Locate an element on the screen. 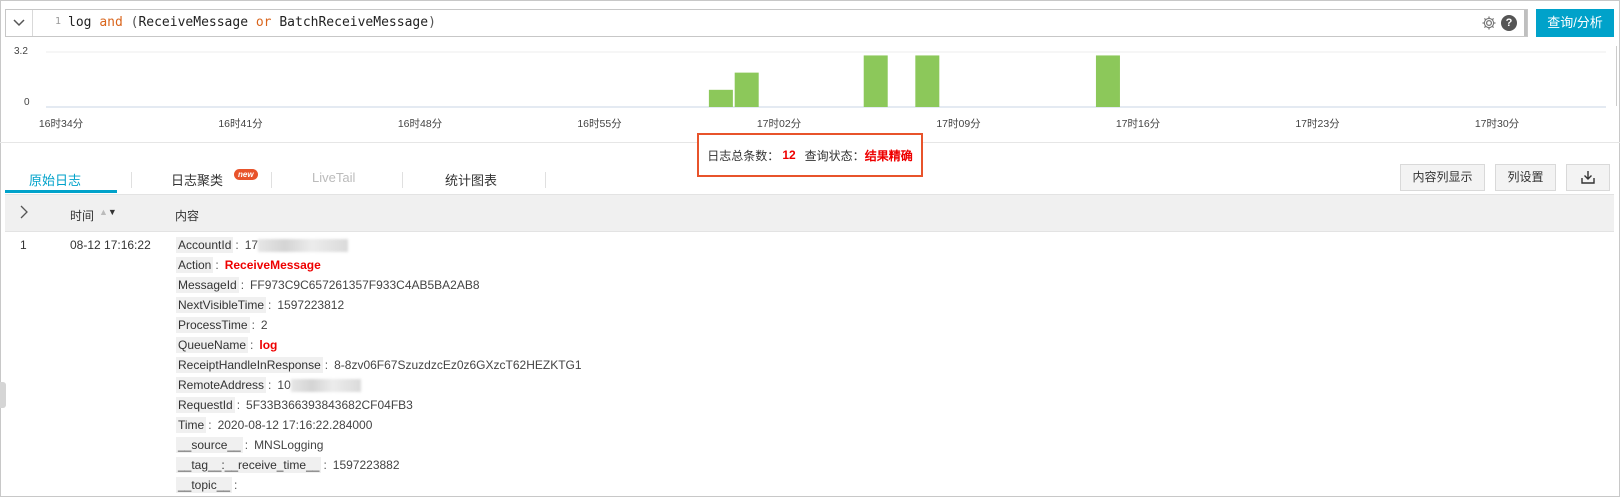 The image size is (1620, 497). field-value: FF973C9C657261357F933C4AB5BA2AB8 is located at coordinates (365, 285).